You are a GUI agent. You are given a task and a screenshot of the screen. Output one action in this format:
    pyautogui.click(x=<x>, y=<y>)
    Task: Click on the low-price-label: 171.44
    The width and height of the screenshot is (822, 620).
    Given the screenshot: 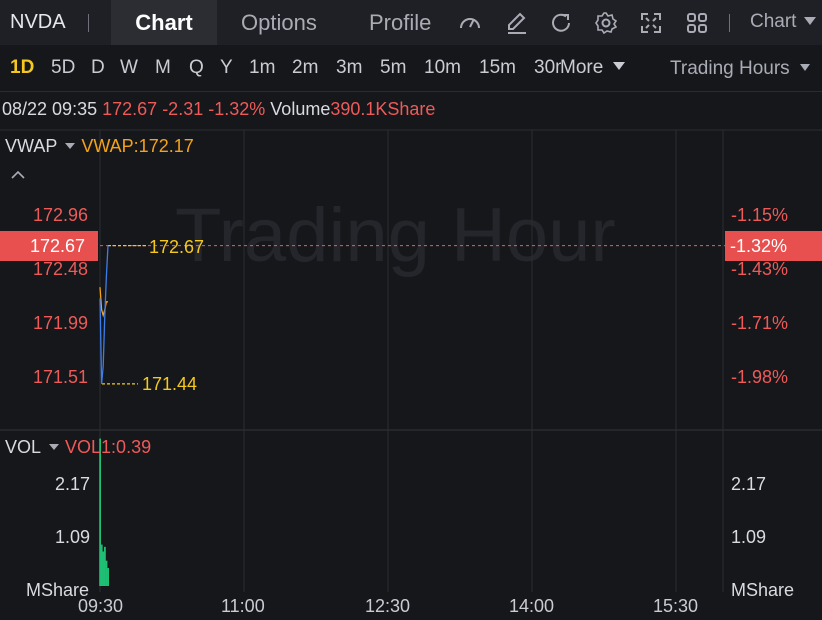 What is the action you would take?
    pyautogui.click(x=170, y=384)
    